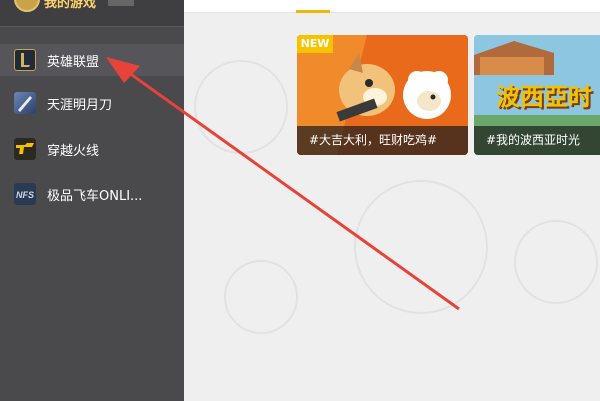 This screenshot has width=600, height=401. I want to click on avatar, so click(27, 6).